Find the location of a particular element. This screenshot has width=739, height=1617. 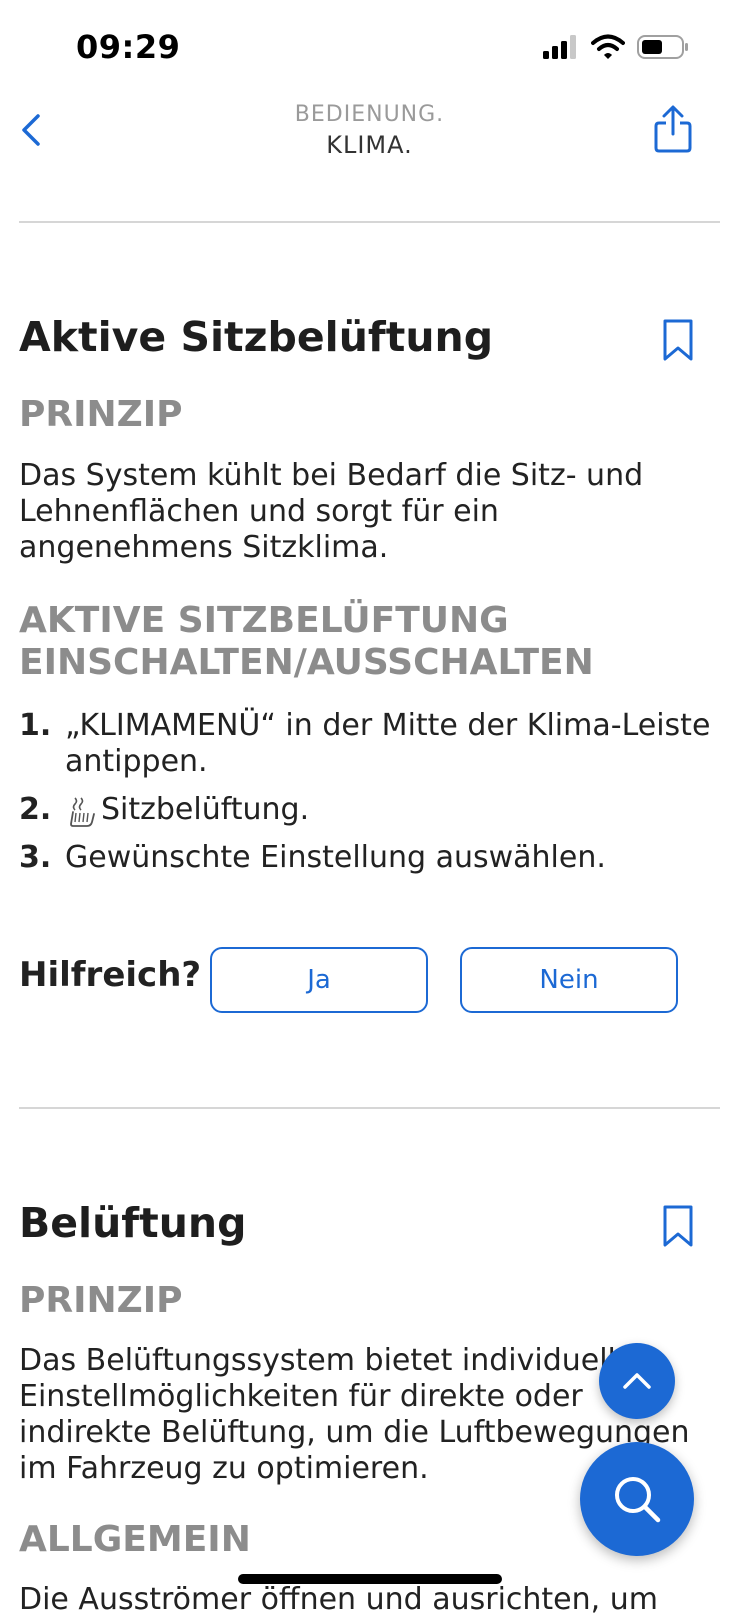

seat-ventilation-icon is located at coordinates (82, 811).